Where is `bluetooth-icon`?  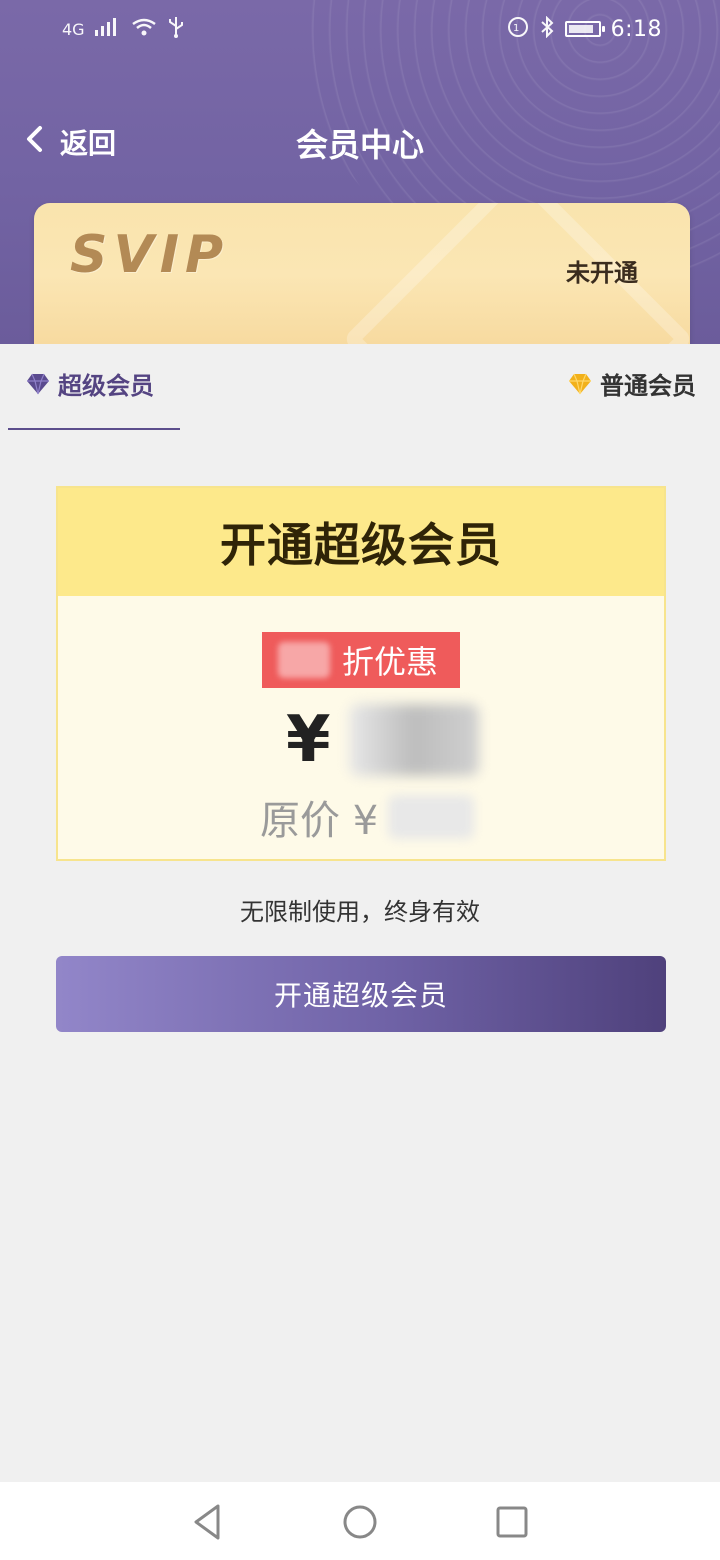
bluetooth-icon is located at coordinates (547, 28).